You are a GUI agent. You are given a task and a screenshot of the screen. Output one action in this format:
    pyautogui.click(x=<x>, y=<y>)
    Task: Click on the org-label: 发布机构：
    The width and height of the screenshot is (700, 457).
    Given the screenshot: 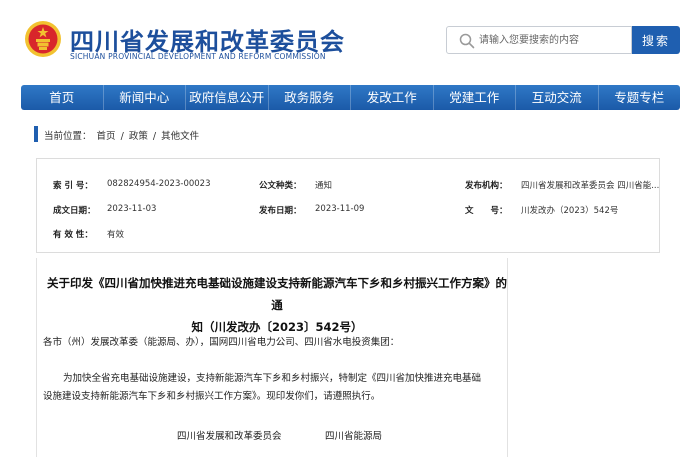 What is the action you would take?
    pyautogui.click(x=486, y=186)
    